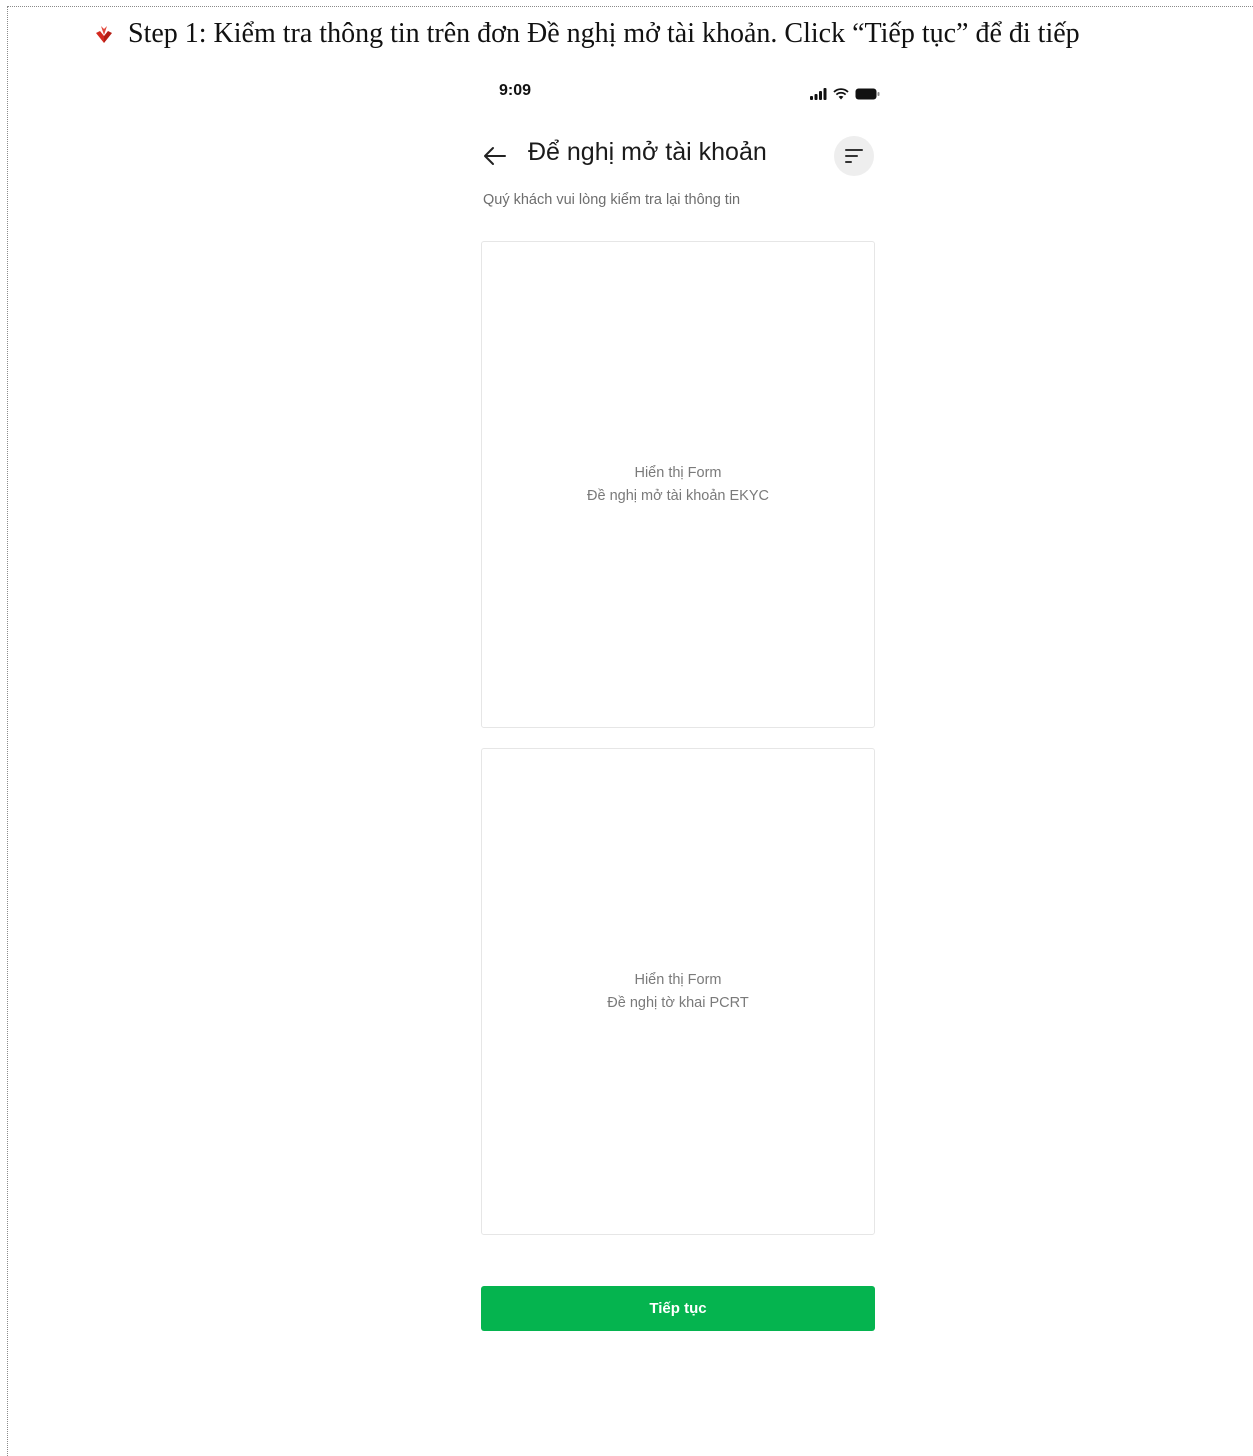  I want to click on app-header: Để nghị mở tài khoản, so click(679, 156).